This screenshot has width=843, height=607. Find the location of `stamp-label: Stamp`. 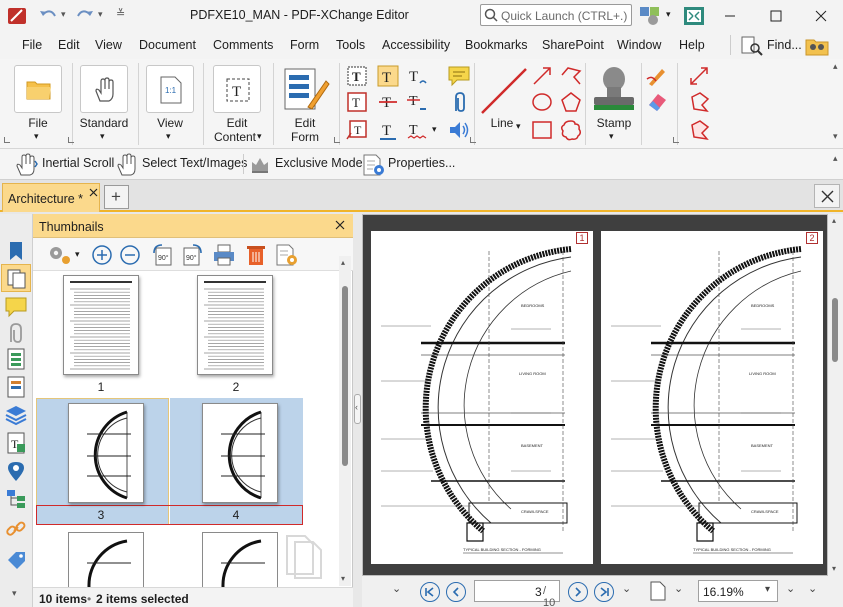

stamp-label: Stamp is located at coordinates (614, 123).